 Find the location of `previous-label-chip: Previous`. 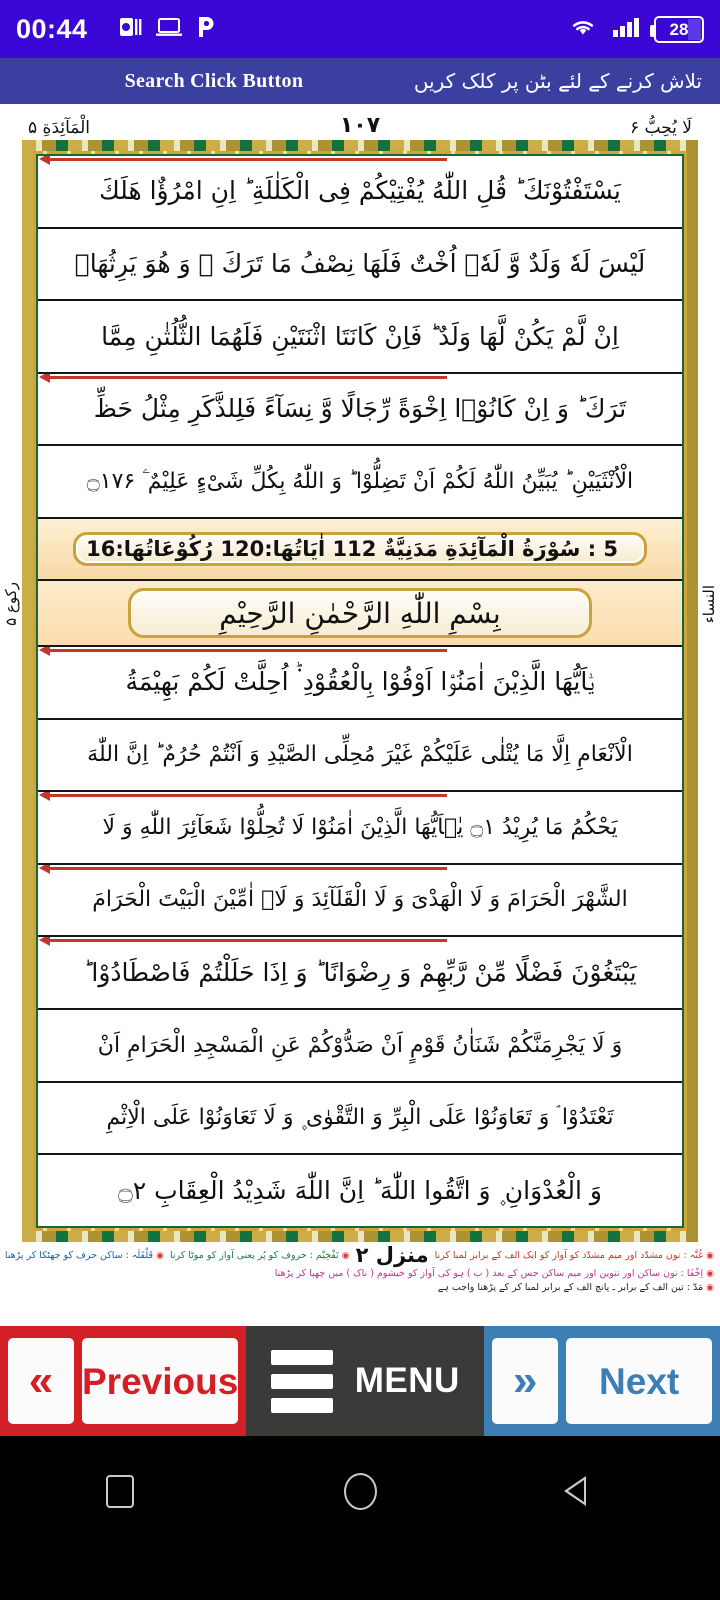

previous-label-chip: Previous is located at coordinates (160, 1381).